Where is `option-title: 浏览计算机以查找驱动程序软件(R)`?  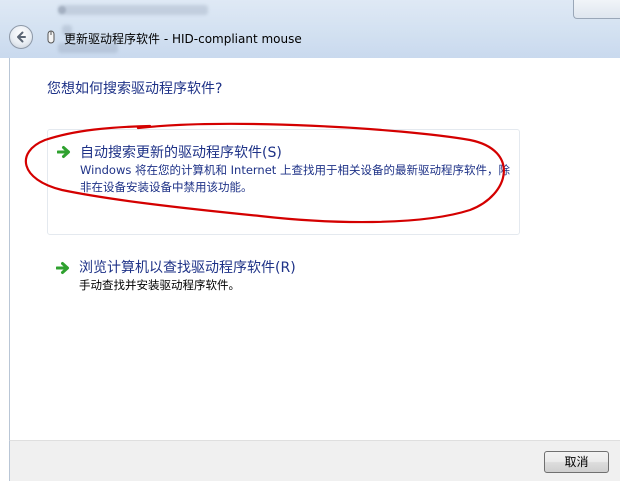
option-title: 浏览计算机以查找驱动程序软件(R) is located at coordinates (187, 268).